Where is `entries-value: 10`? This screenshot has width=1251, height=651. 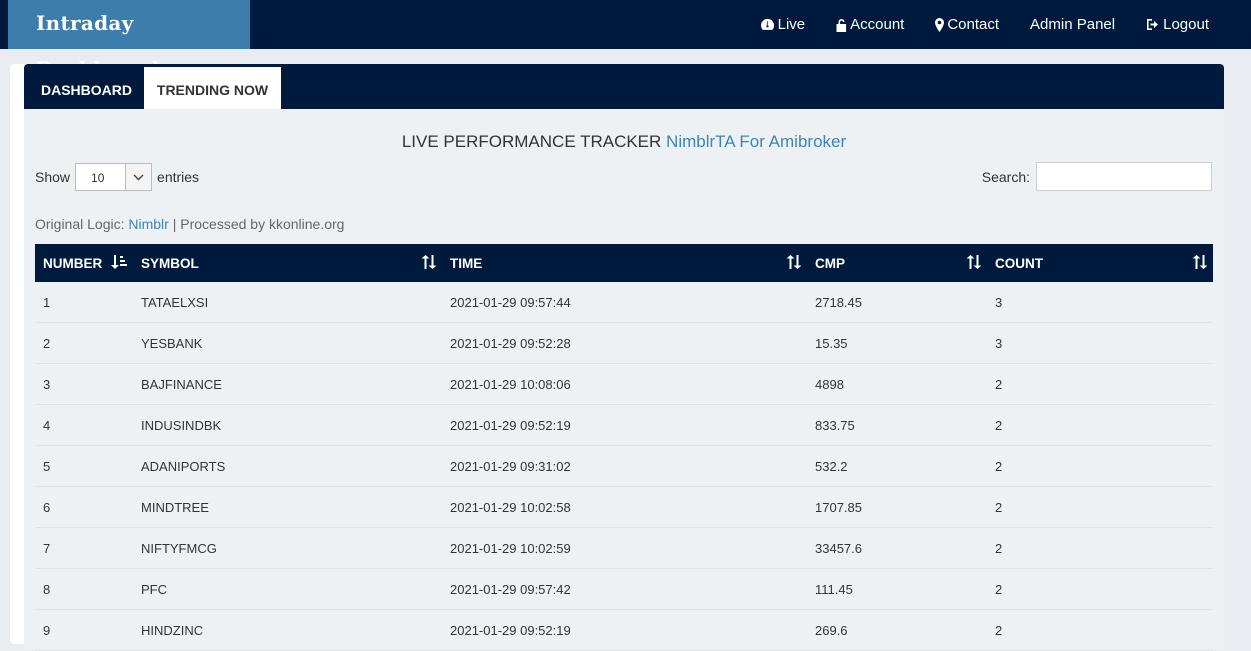 entries-value: 10 is located at coordinates (98, 178).